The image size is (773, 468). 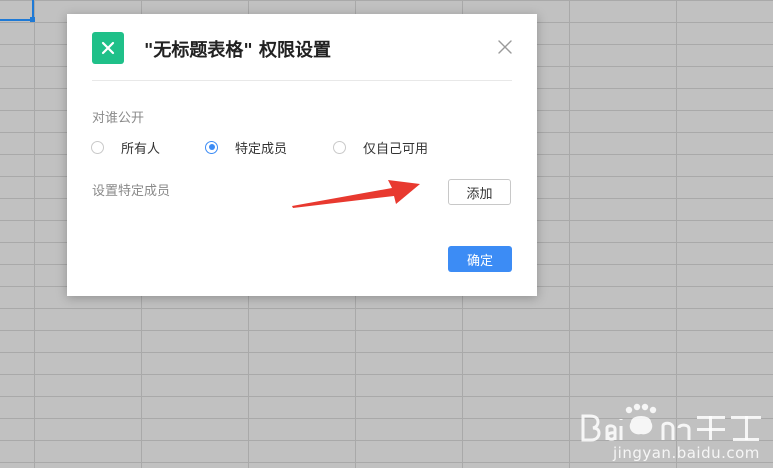 I want to click on selected-cell, so click(x=17, y=11).